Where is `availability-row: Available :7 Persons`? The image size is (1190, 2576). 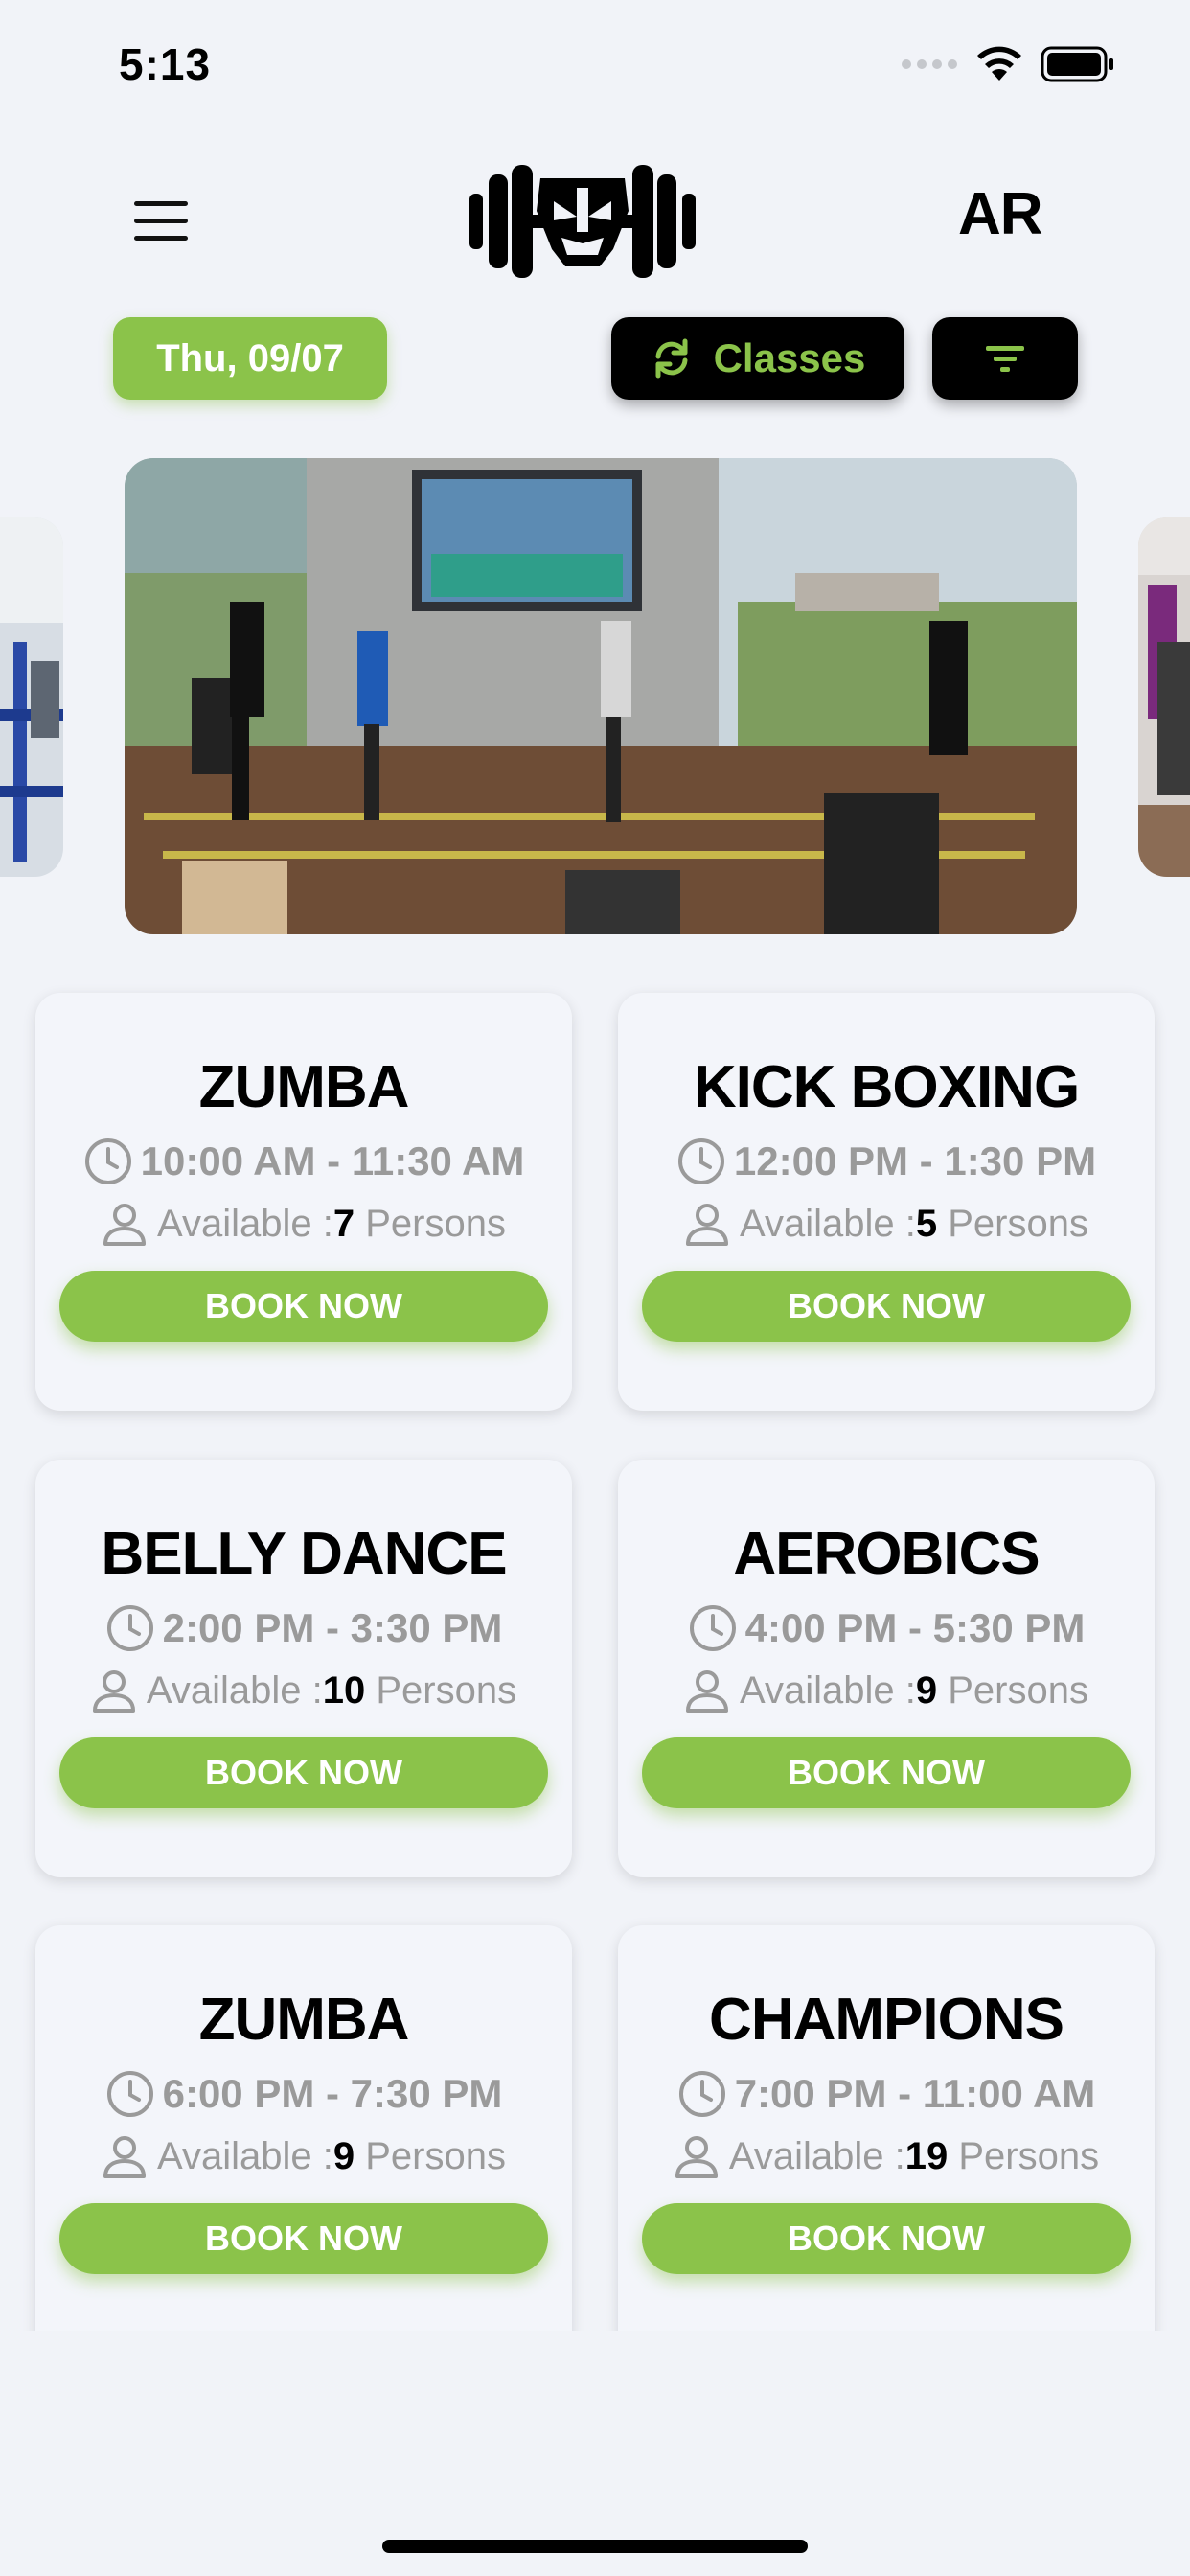 availability-row: Available :7 Persons is located at coordinates (303, 1224).